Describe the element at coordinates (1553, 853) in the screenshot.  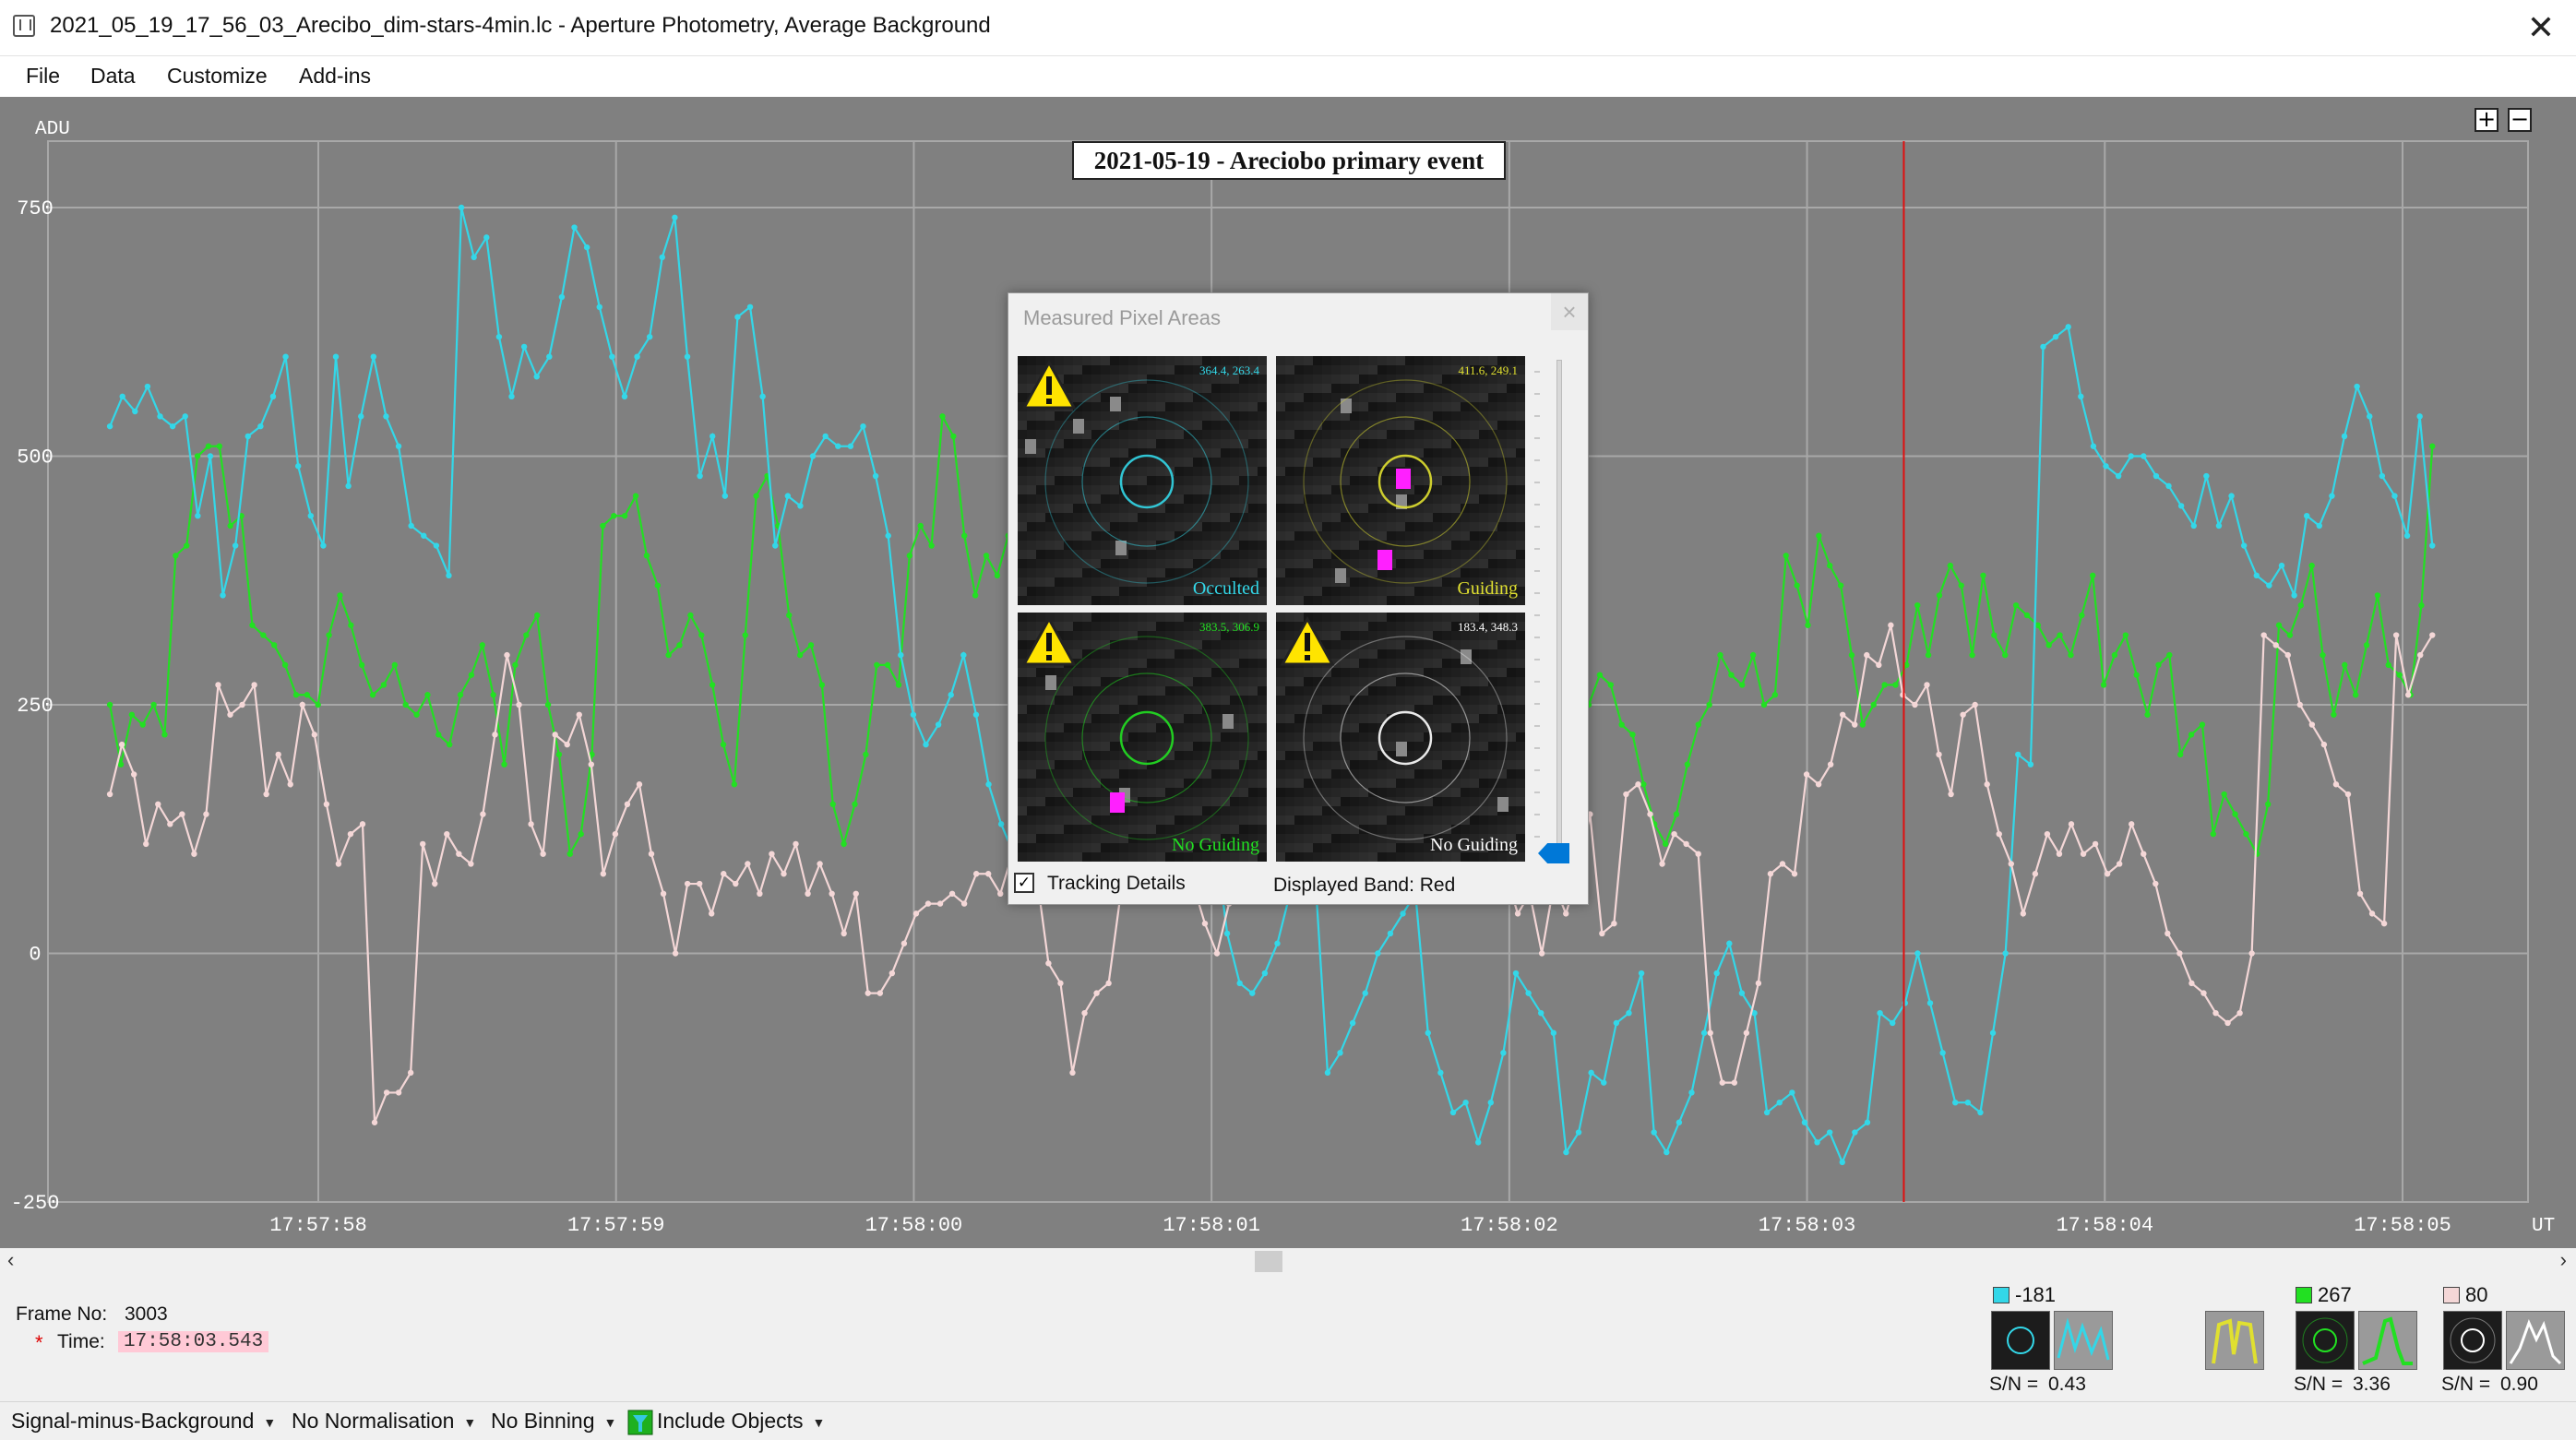
I see `slider-thumb` at that location.